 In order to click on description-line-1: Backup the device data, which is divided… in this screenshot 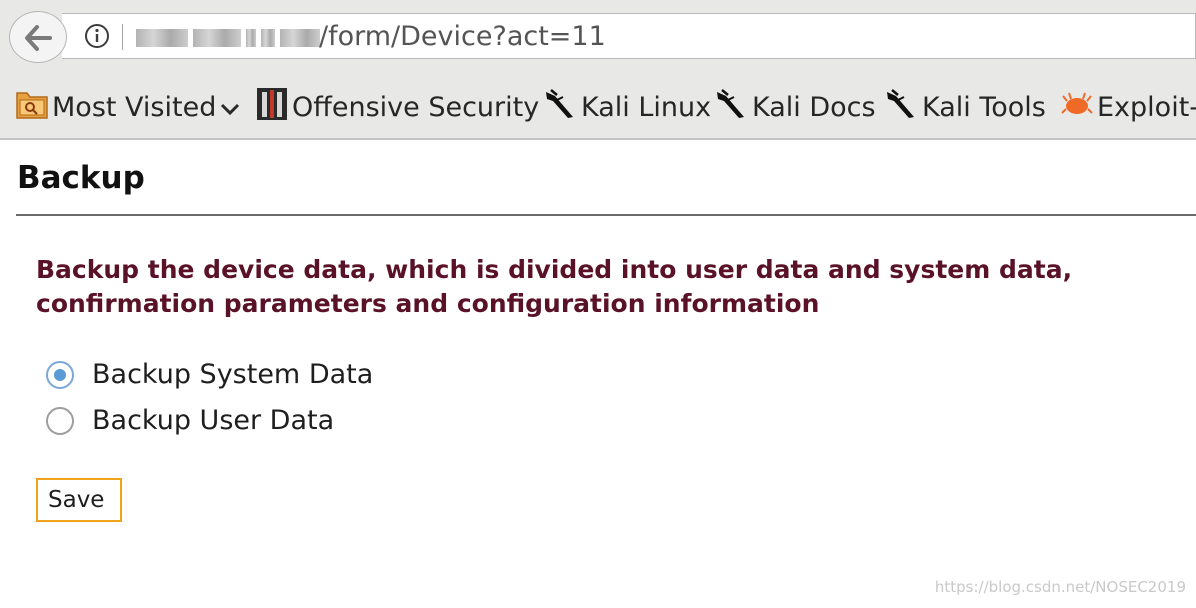, I will do `click(554, 269)`.